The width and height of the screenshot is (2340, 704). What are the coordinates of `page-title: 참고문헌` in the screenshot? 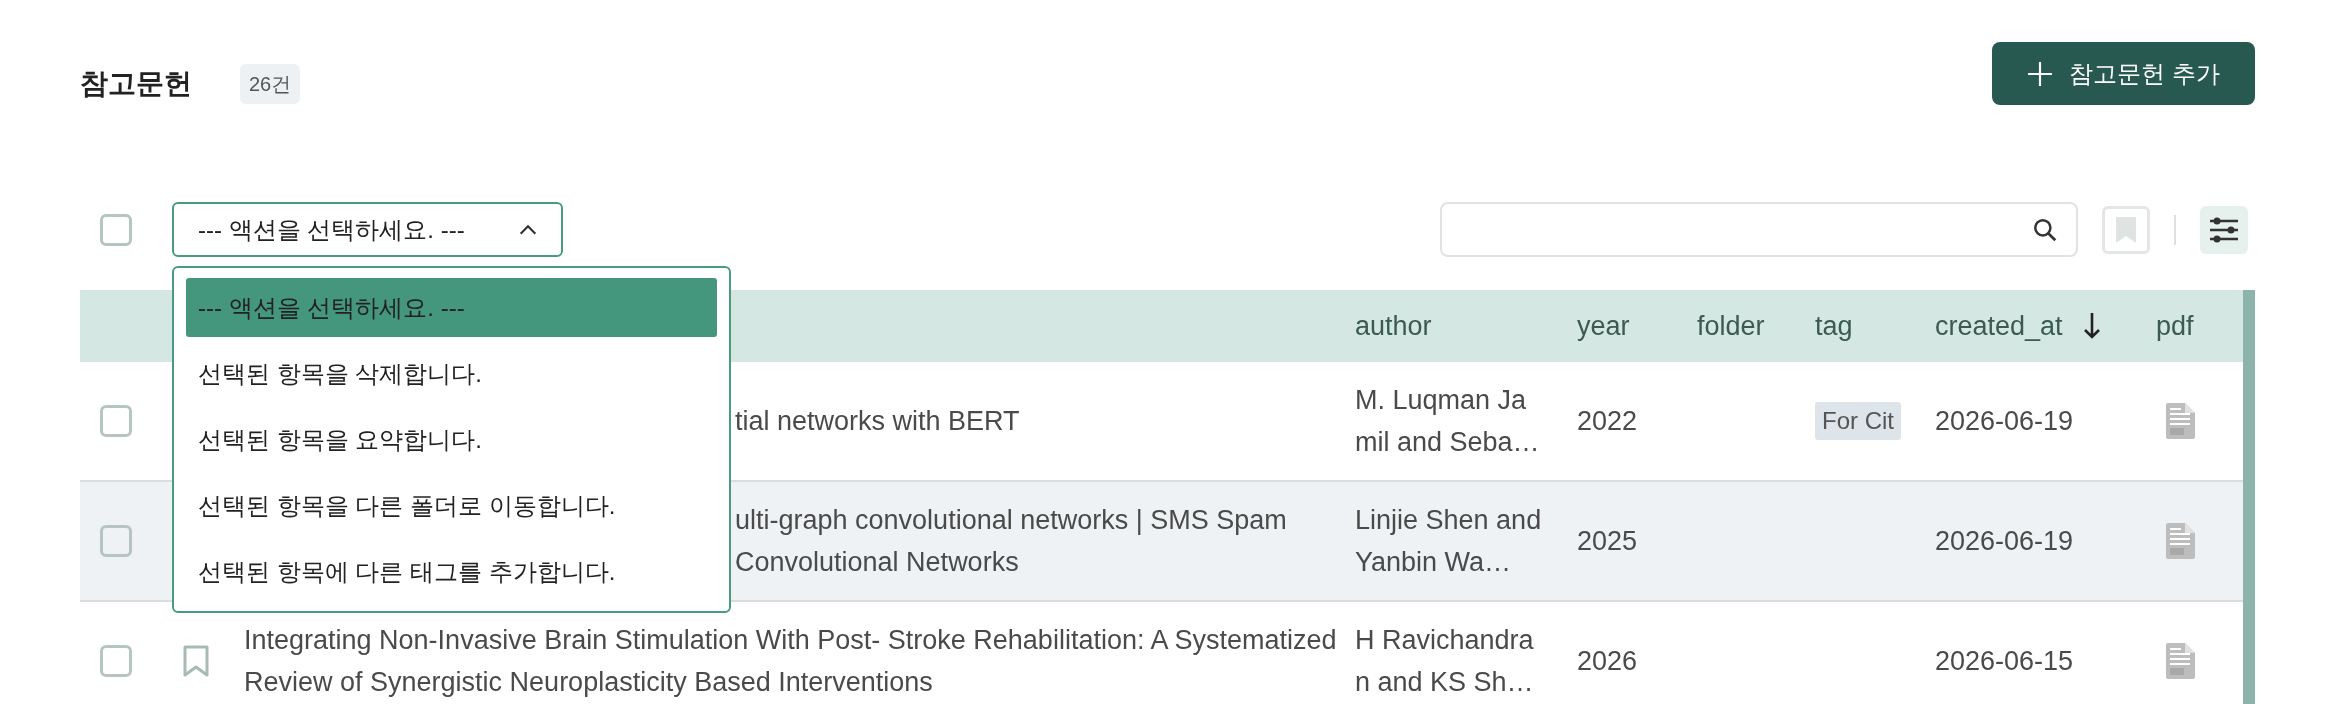 It's located at (136, 84).